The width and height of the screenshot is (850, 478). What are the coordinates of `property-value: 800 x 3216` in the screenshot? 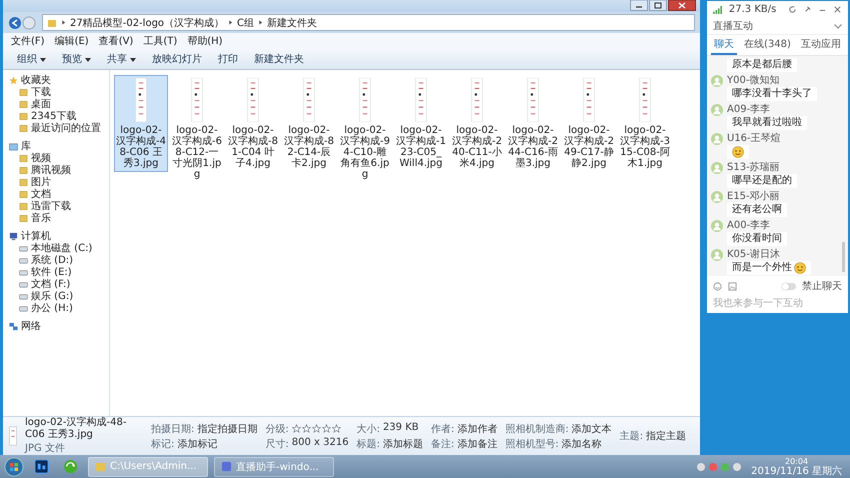 It's located at (320, 443).